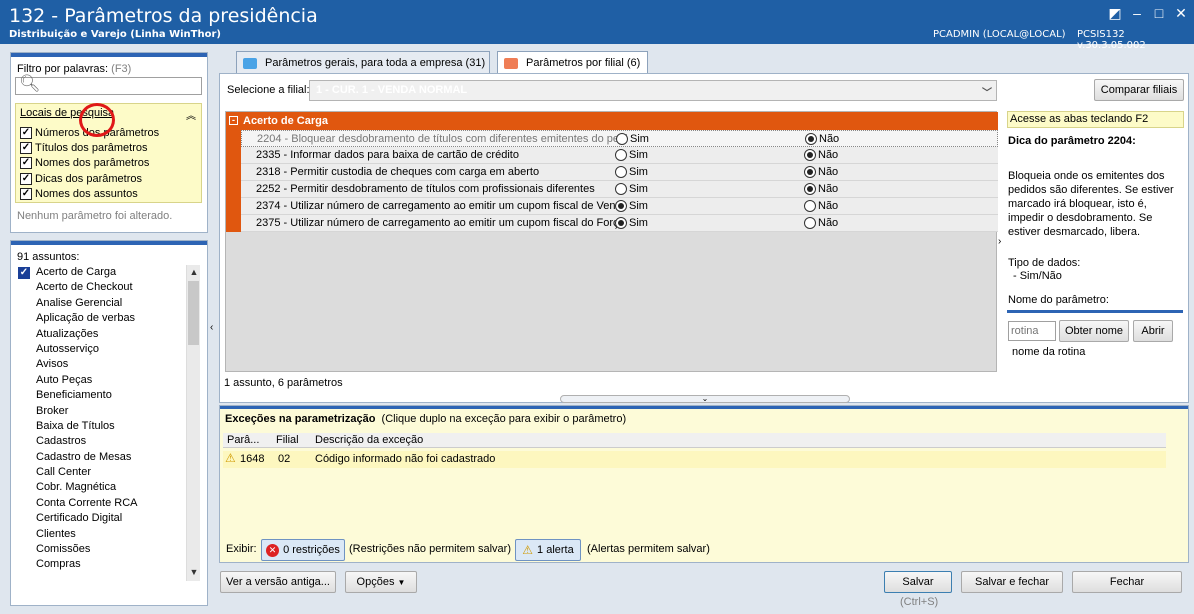 The image size is (1194, 614). Describe the element at coordinates (106, 318) in the screenshot. I see `subject-item: Aplicação de verbas` at that location.